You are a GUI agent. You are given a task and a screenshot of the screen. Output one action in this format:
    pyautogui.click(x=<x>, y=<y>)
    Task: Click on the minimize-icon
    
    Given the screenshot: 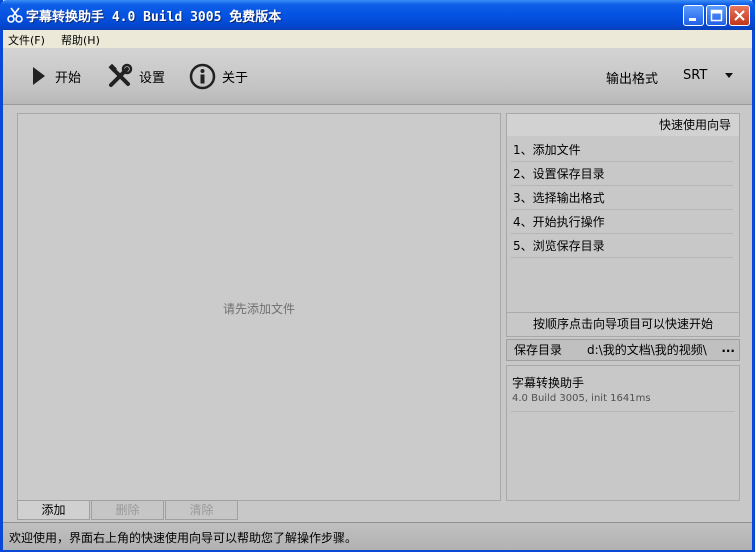 What is the action you would take?
    pyautogui.click(x=692, y=19)
    